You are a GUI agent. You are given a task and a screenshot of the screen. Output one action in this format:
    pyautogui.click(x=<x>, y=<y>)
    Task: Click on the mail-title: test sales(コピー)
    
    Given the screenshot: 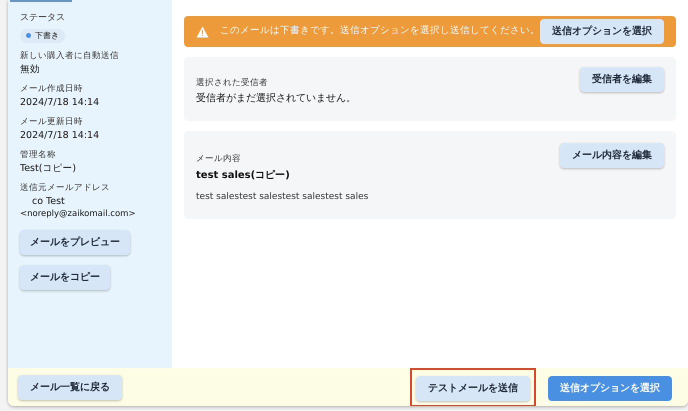 What is the action you would take?
    pyautogui.click(x=243, y=175)
    